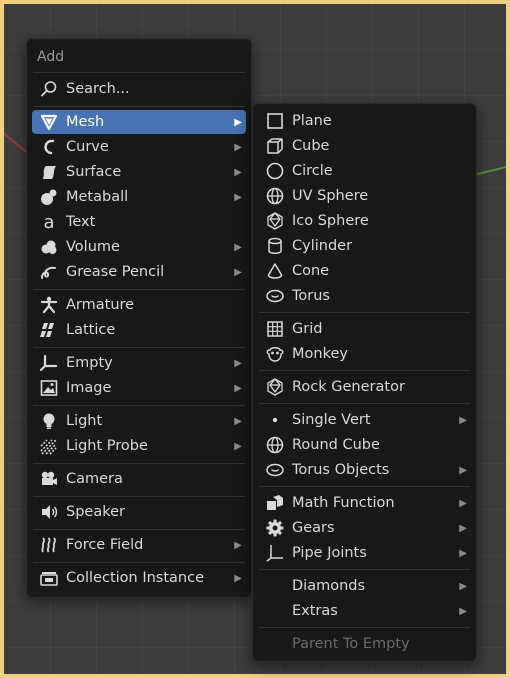  Describe the element at coordinates (51, 57) in the screenshot. I see `menu-title: Add` at that location.